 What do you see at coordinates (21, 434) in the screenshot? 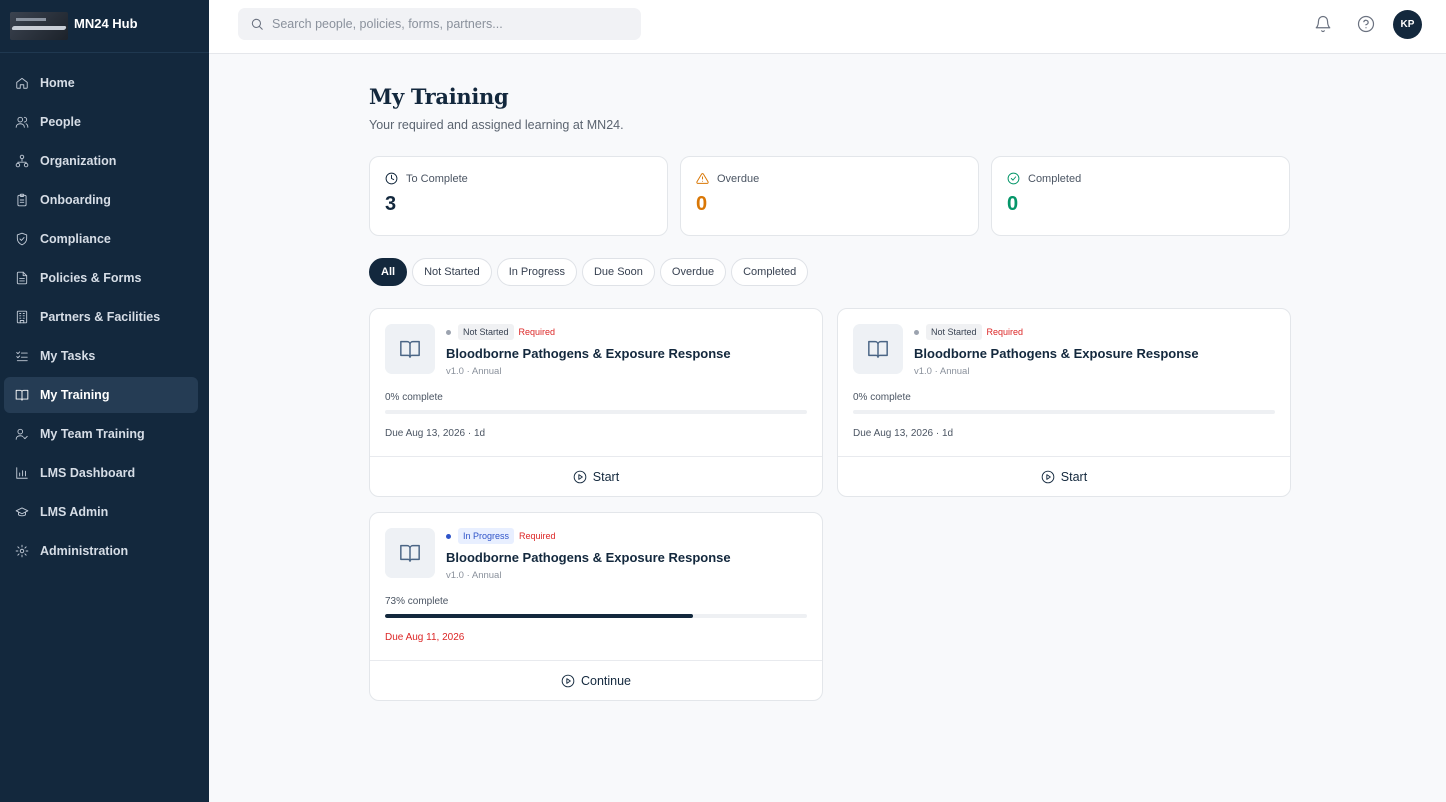
I see `team-check-icon` at bounding box center [21, 434].